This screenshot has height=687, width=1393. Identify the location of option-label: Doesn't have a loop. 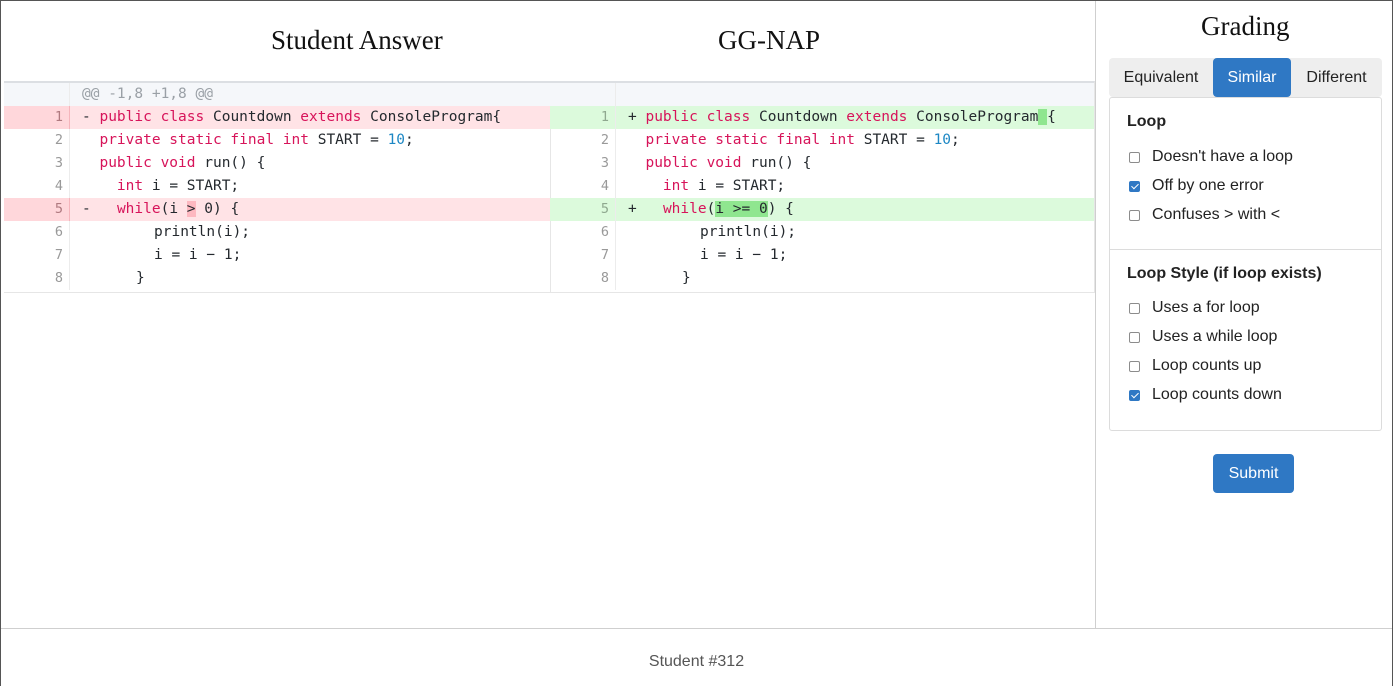
(1222, 156).